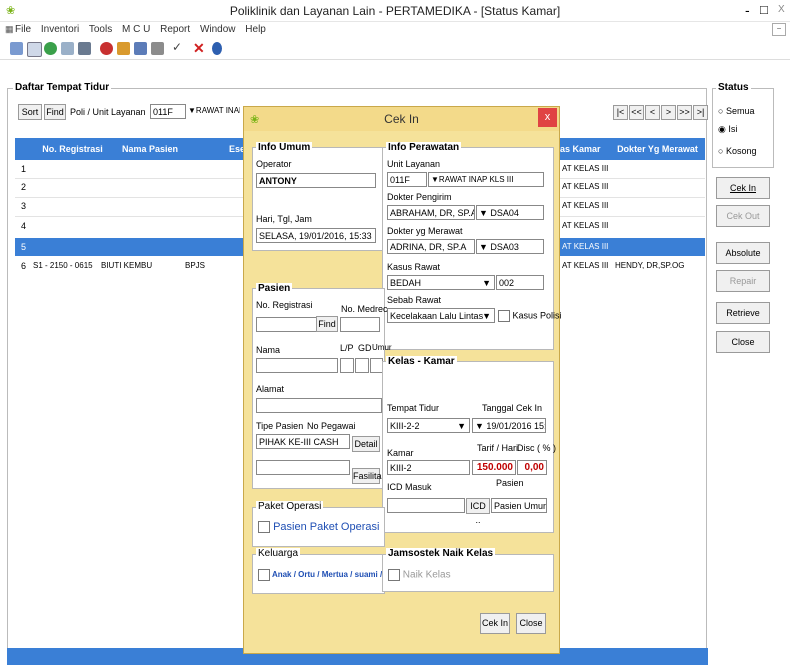 The height and width of the screenshot is (665, 790). Describe the element at coordinates (331, 426) in the screenshot. I see `no-pegawai-label: No Pegawai` at that location.